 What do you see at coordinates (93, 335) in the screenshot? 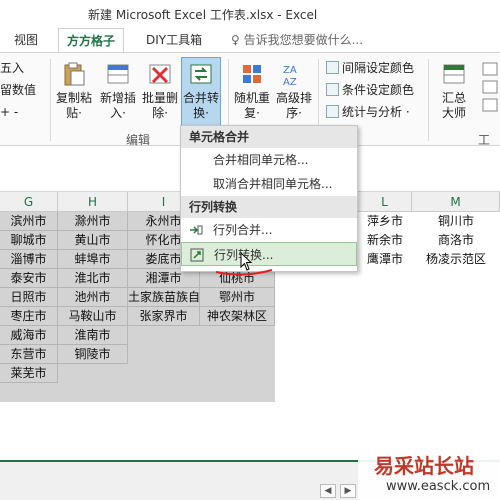
I see `table-cell: 淮南市` at bounding box center [93, 335].